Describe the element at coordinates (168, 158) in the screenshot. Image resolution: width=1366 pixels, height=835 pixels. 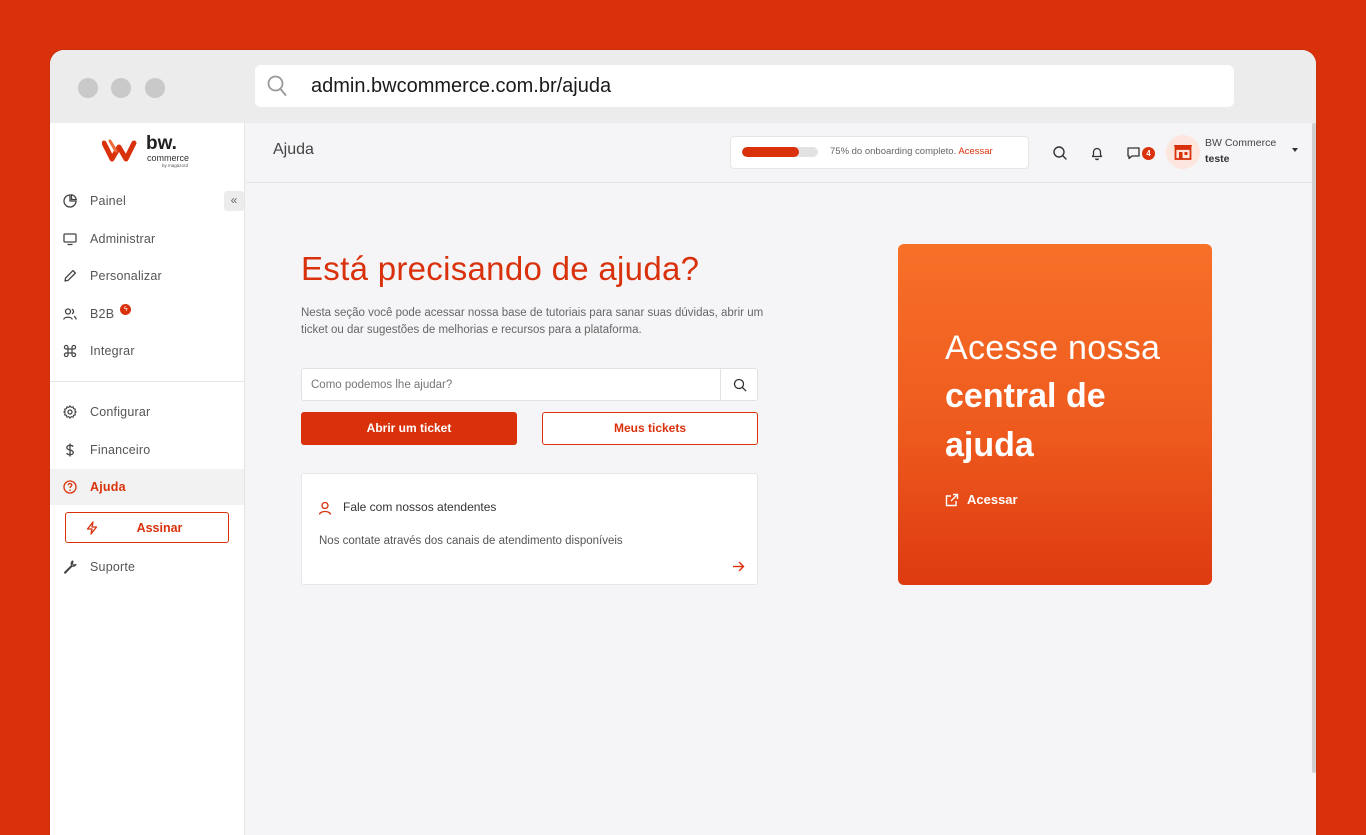
I see `logo-subtext: commerce` at that location.